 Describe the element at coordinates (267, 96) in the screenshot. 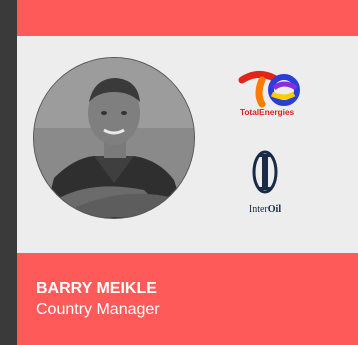

I see `totalenergies-logo: TotalEnergies` at that location.